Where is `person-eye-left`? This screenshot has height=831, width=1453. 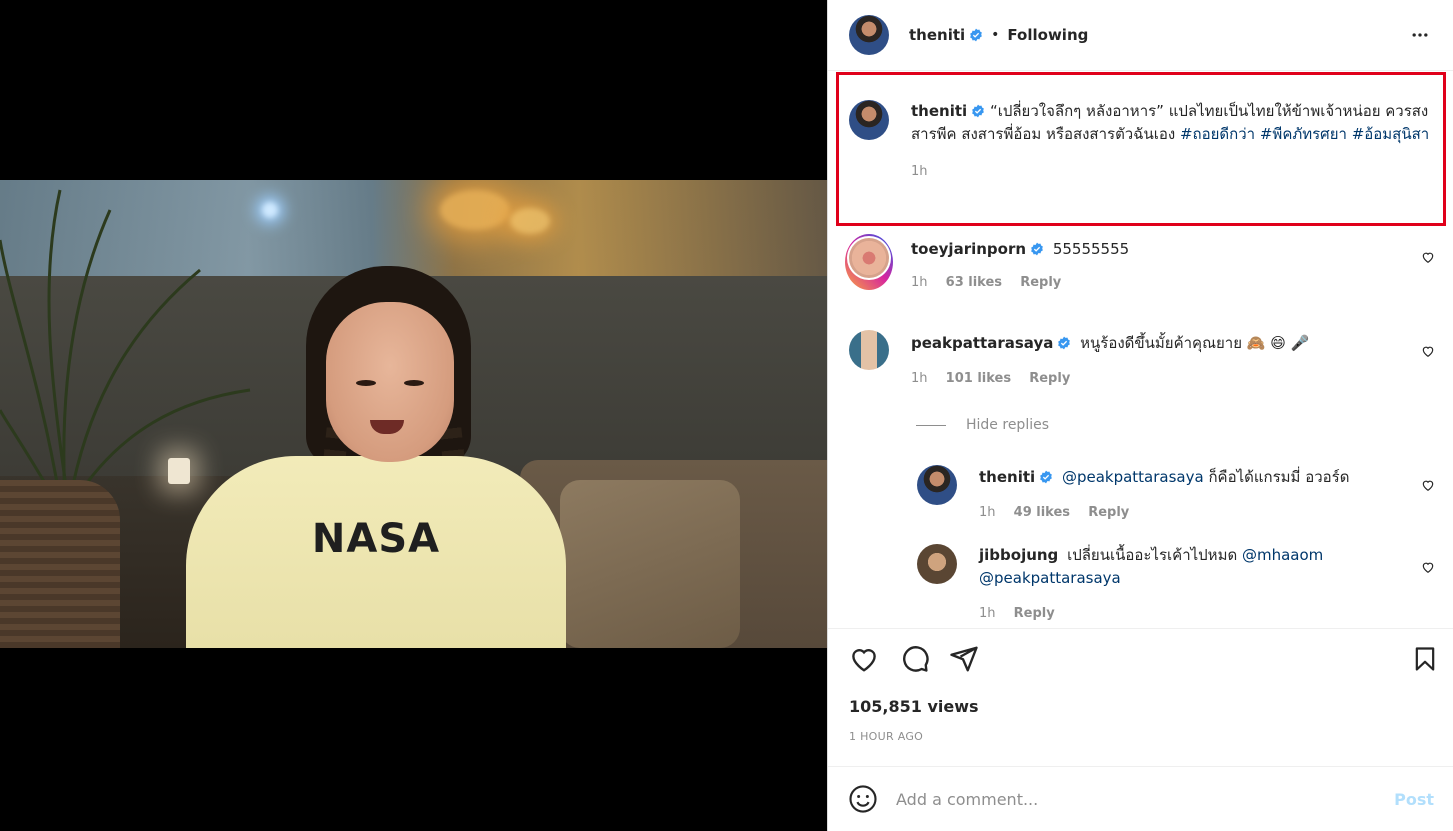
person-eye-left is located at coordinates (366, 383).